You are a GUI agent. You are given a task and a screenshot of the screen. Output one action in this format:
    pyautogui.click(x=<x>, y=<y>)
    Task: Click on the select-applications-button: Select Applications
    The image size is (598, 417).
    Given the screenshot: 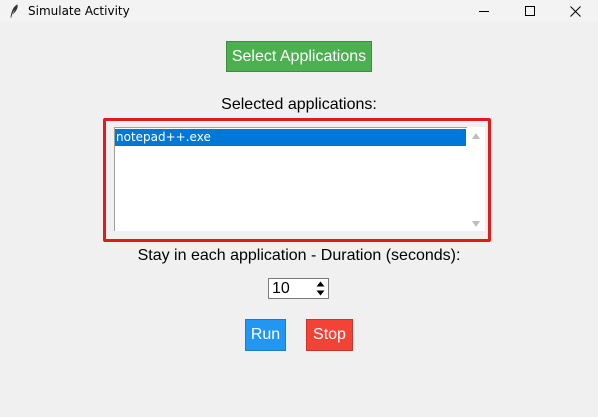 What is the action you would take?
    pyautogui.click(x=299, y=56)
    